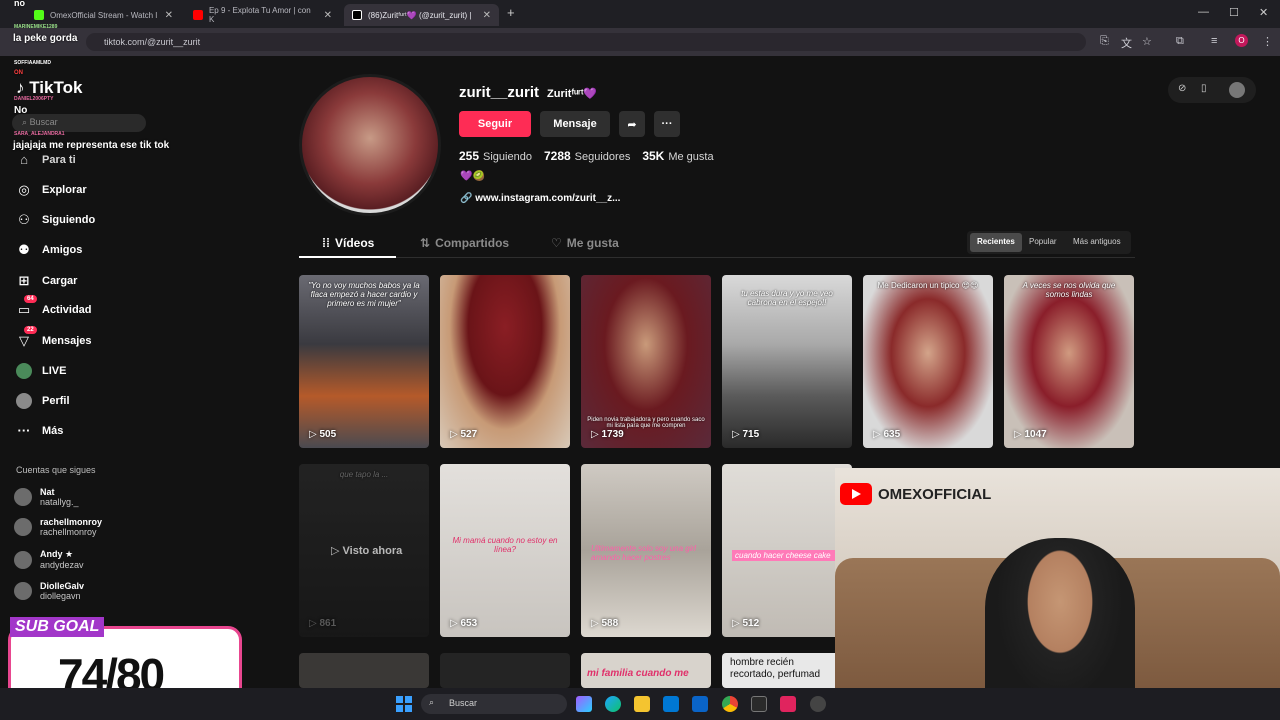 The width and height of the screenshot is (1280, 720). Describe the element at coordinates (54, 306) in the screenshot. I see `nav-activity: ▭ 64 Actividad` at that location.